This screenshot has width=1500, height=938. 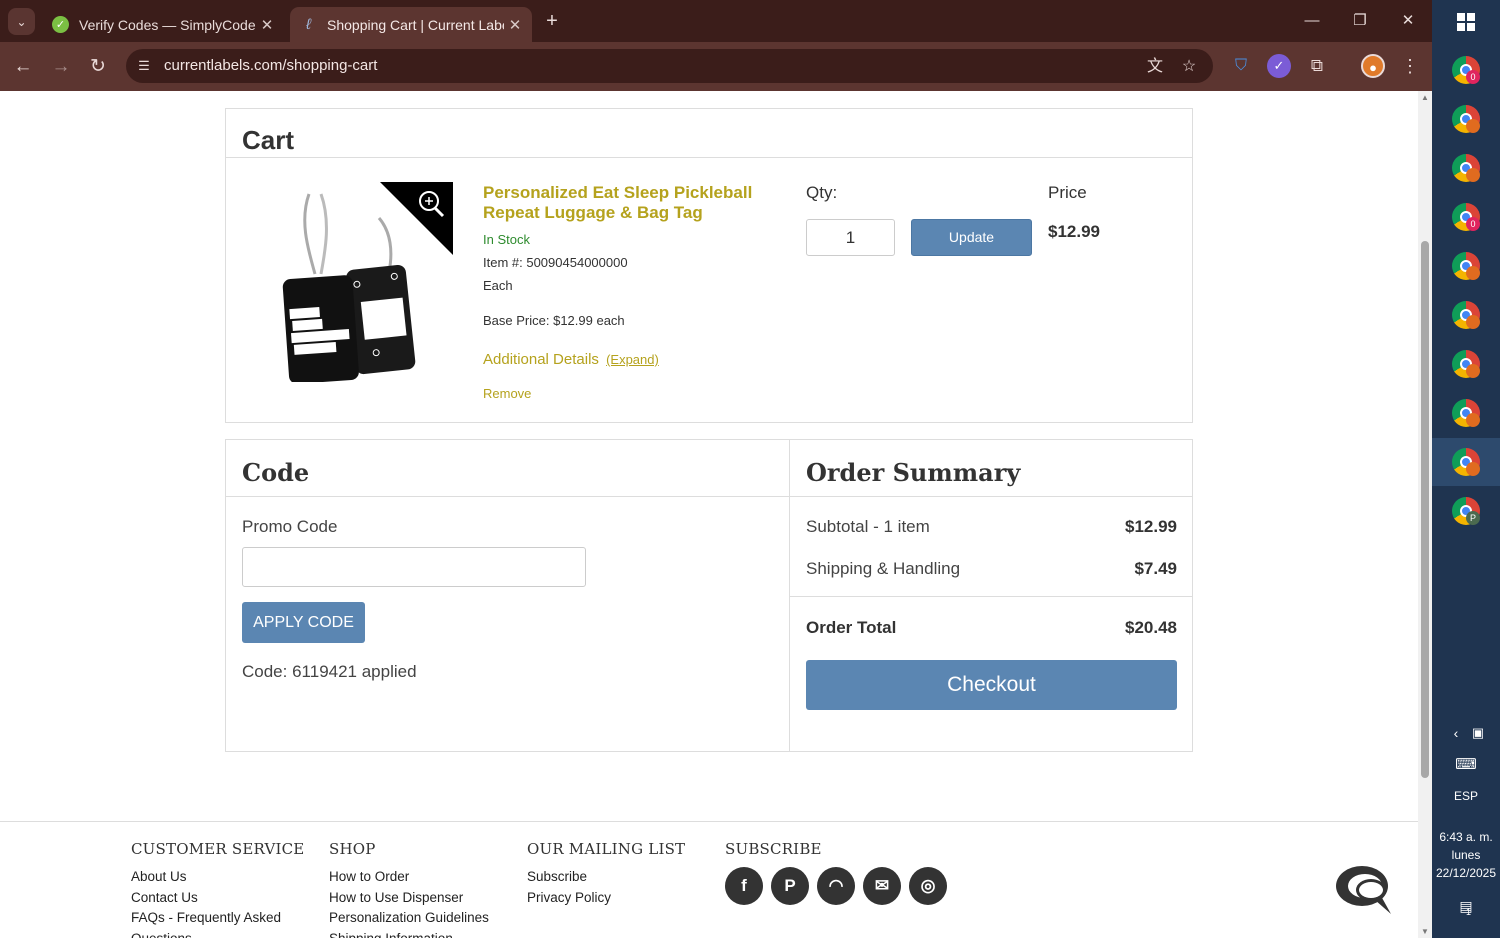 I want to click on translate-icon: 文, so click(x=1155, y=67).